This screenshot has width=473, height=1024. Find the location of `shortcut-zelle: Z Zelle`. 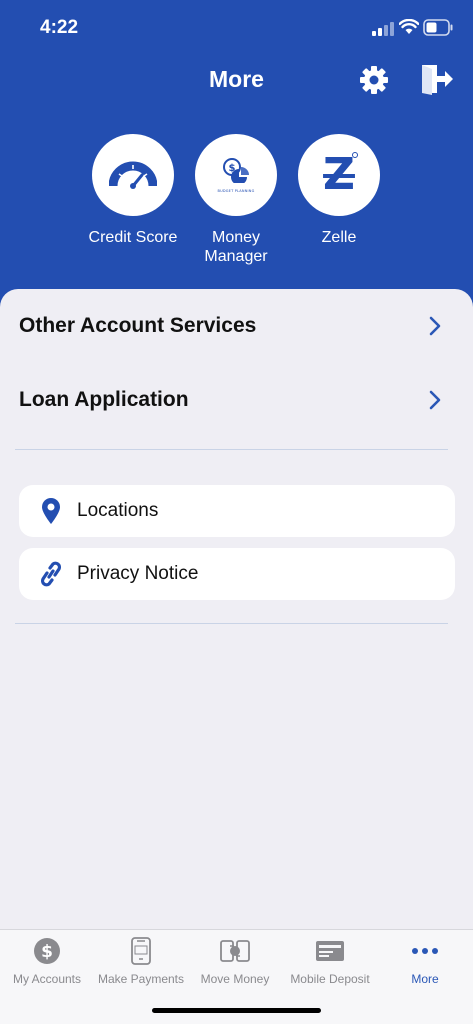

shortcut-zelle: Z Zelle is located at coordinates (339, 190).